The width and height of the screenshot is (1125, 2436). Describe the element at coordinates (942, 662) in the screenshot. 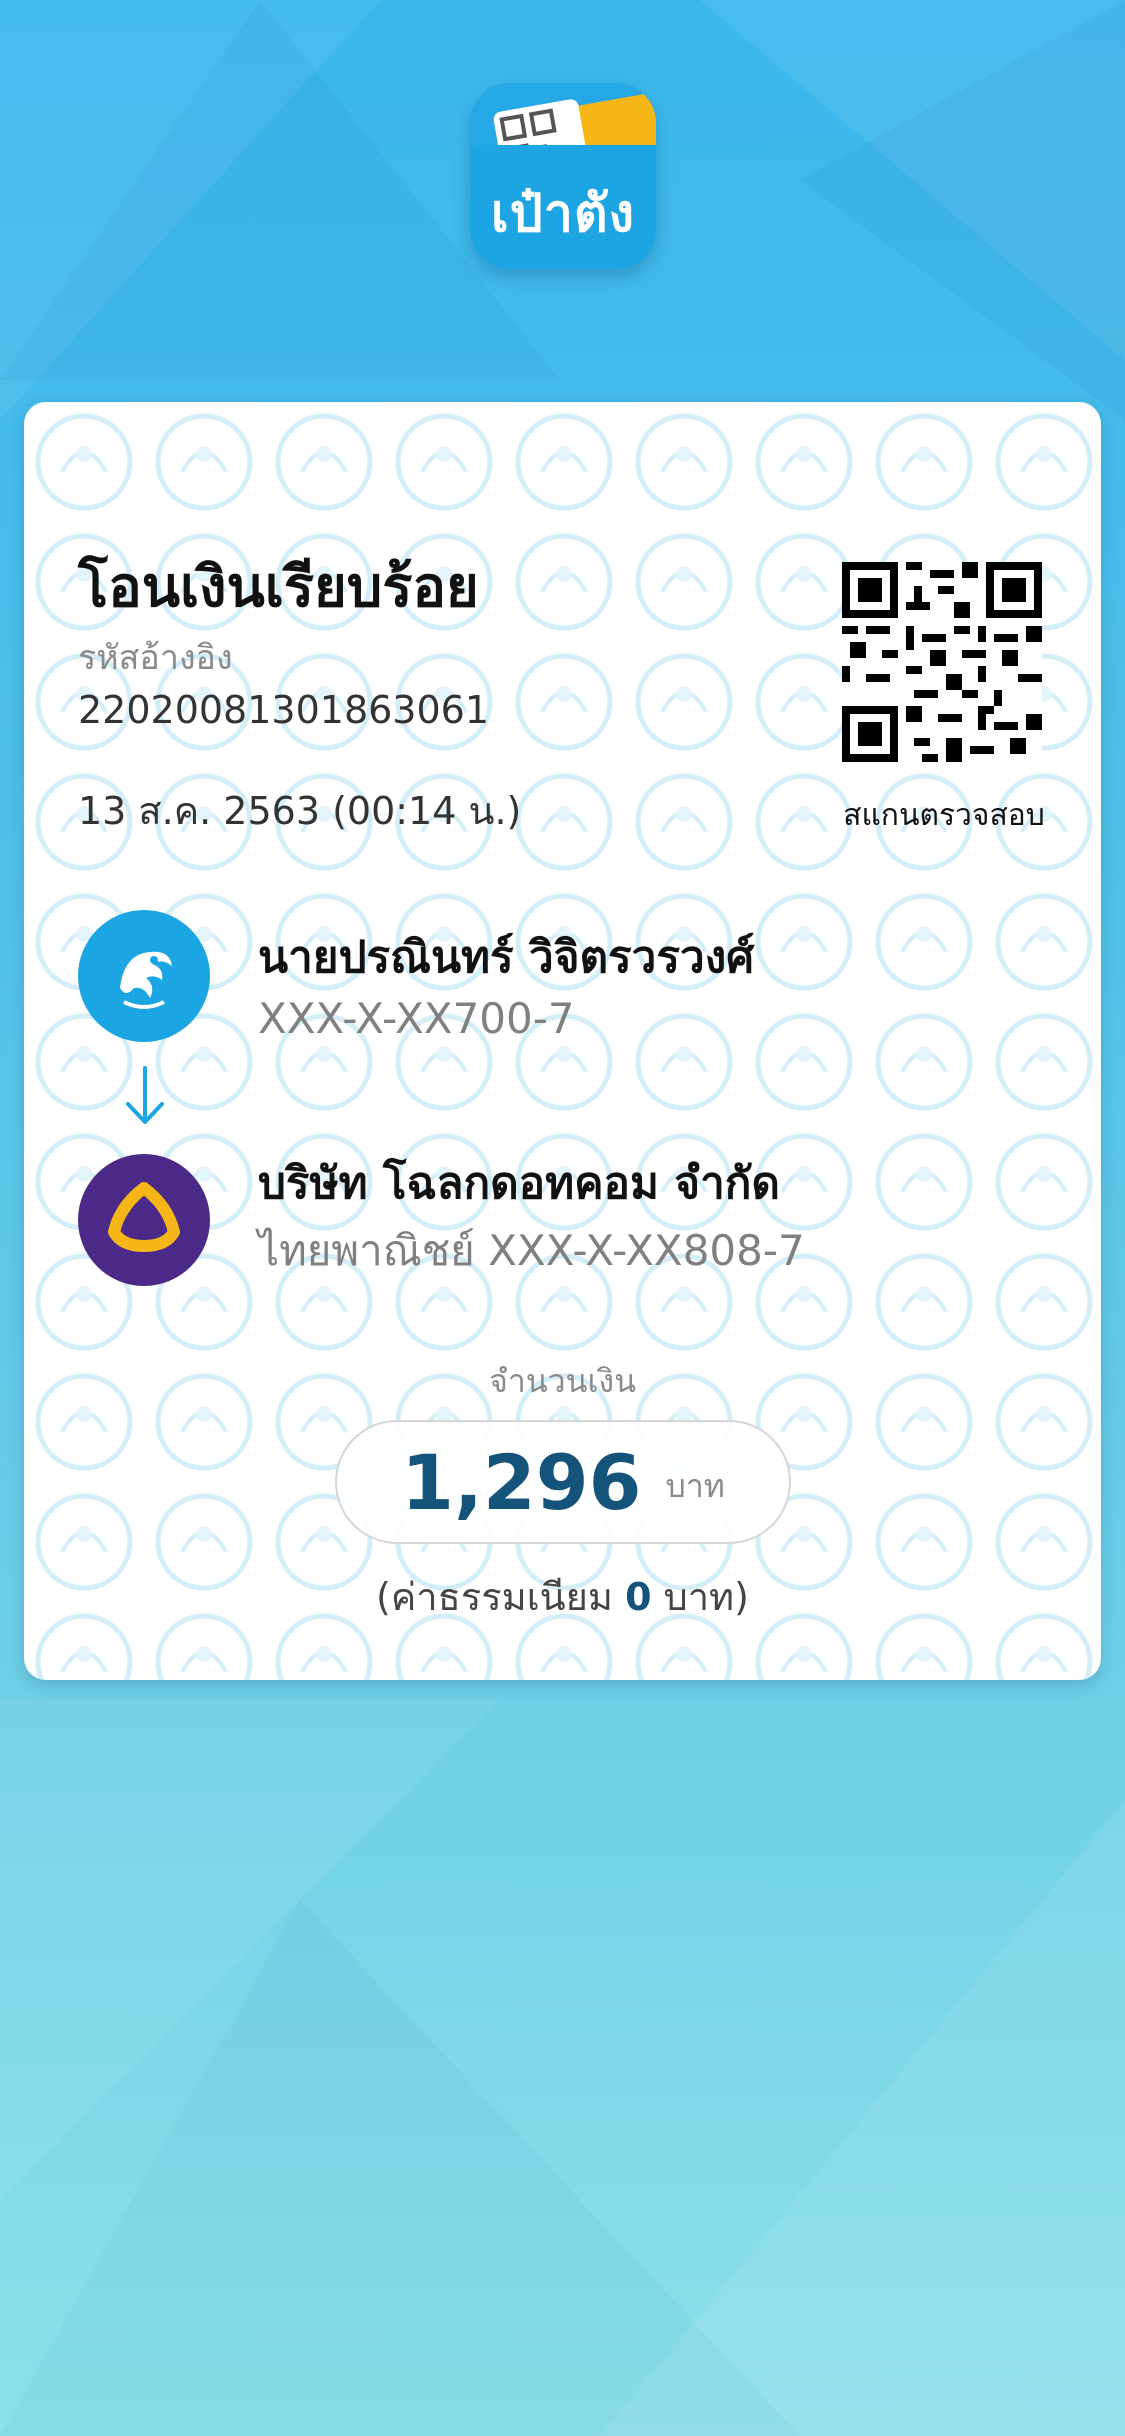

I see `qr-code-icon` at that location.